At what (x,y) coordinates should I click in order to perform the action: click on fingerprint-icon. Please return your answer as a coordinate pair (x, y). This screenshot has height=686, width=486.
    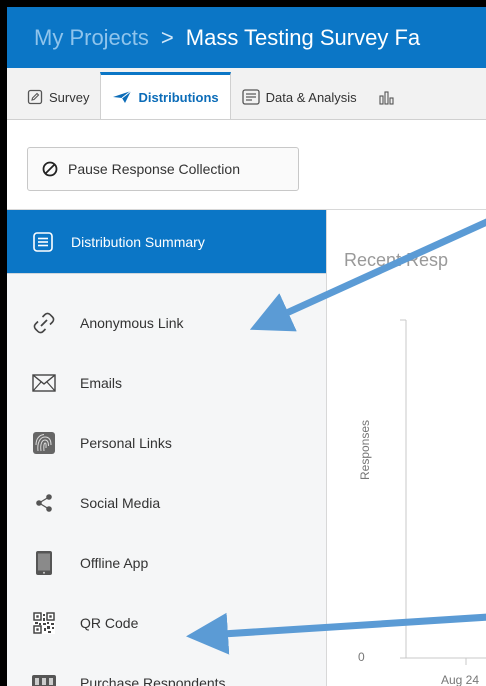
    Looking at the image, I should click on (44, 443).